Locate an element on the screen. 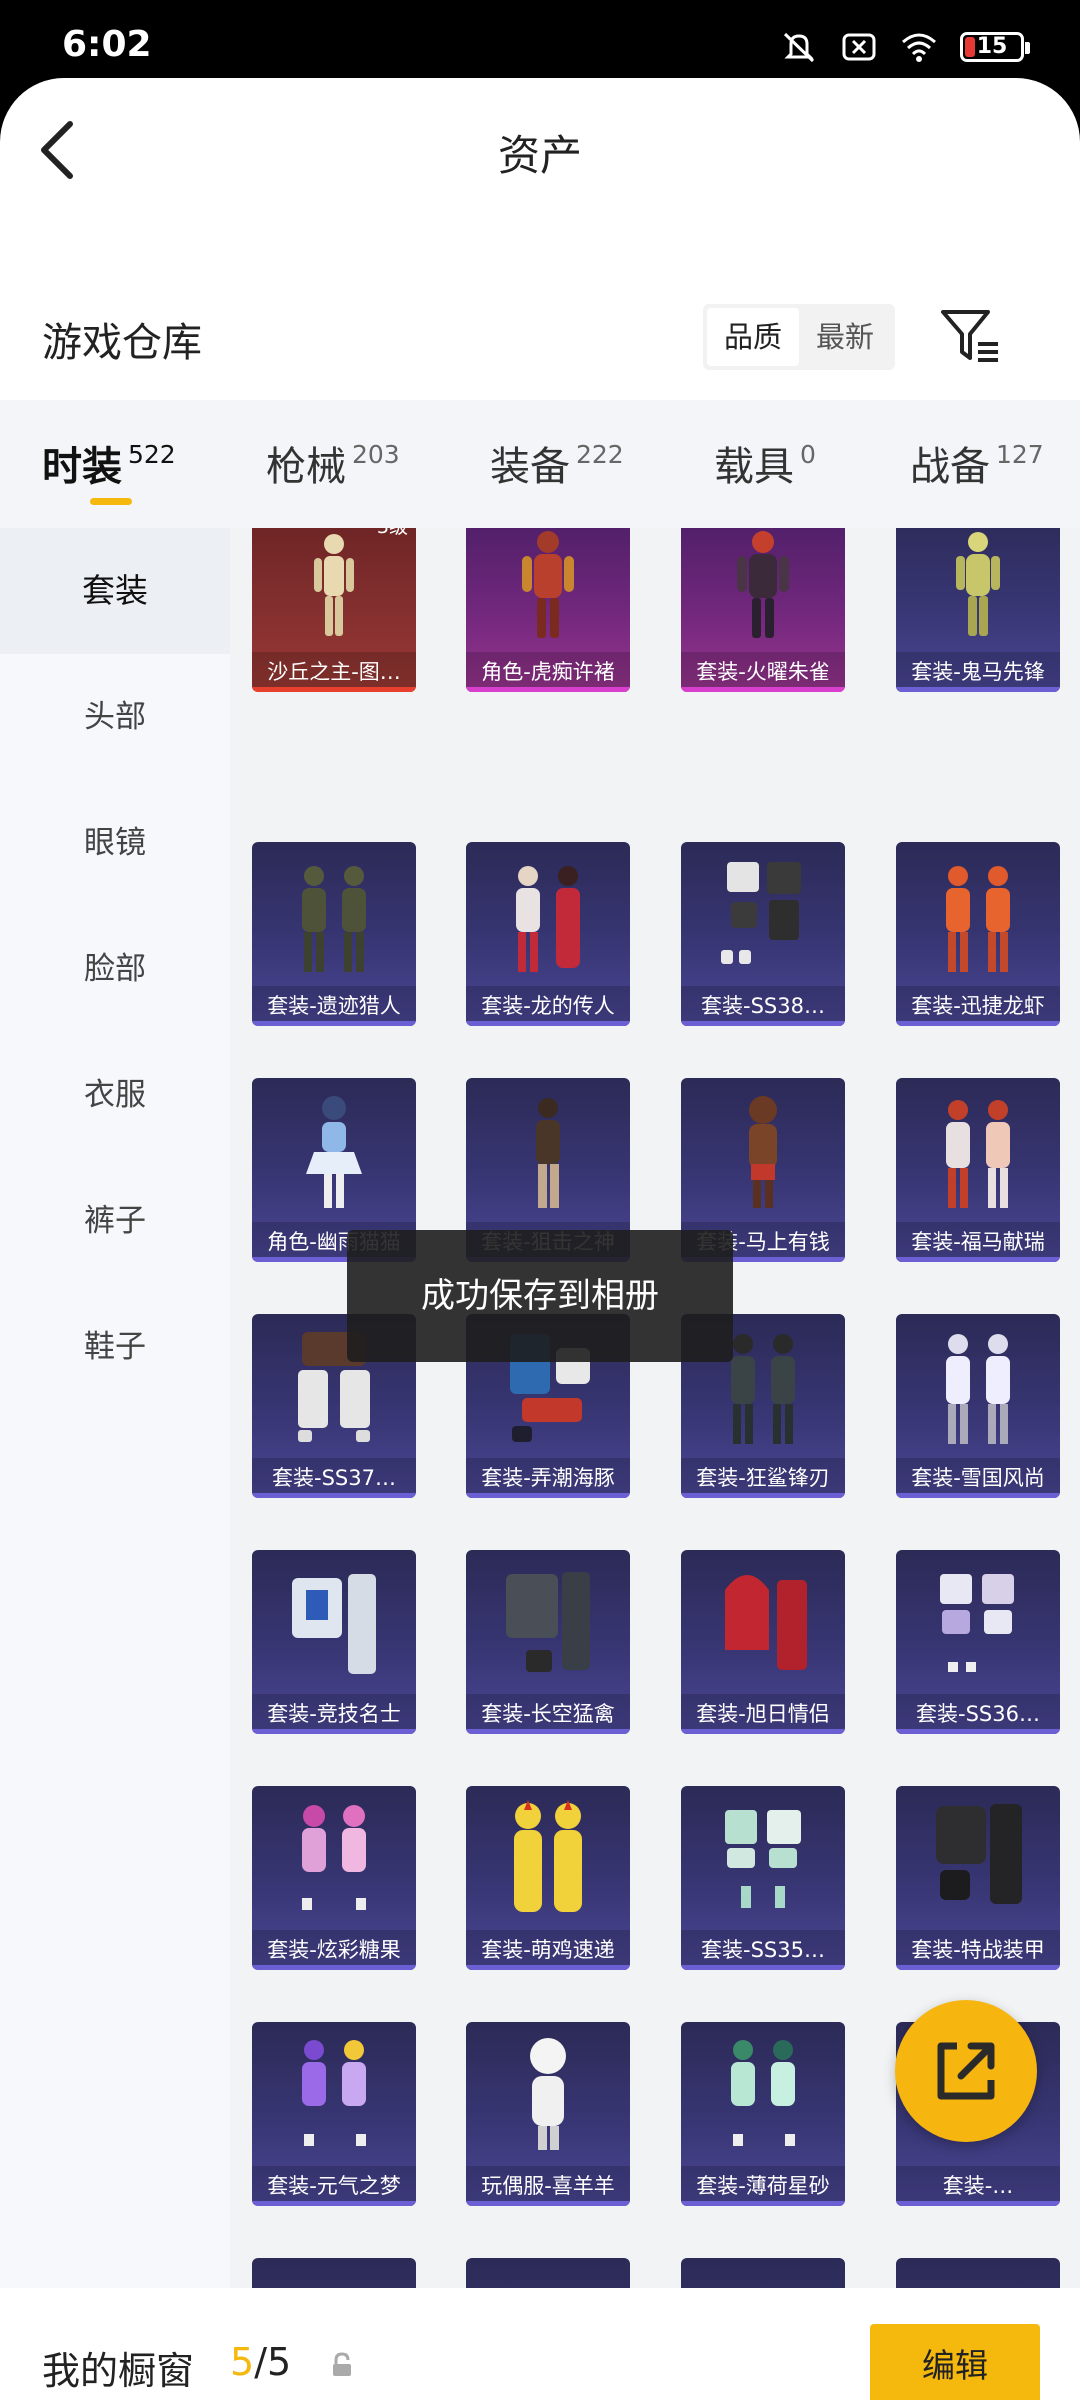 Image resolution: width=1080 pixels, height=2400 pixels. tab-label: 时装 is located at coordinates (82, 467).